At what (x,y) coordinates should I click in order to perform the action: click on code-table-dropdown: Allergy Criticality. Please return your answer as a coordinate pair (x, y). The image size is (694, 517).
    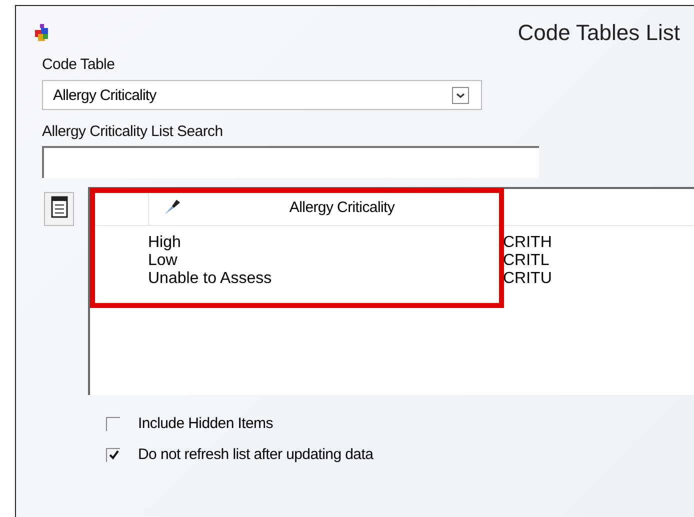
    Looking at the image, I should click on (262, 95).